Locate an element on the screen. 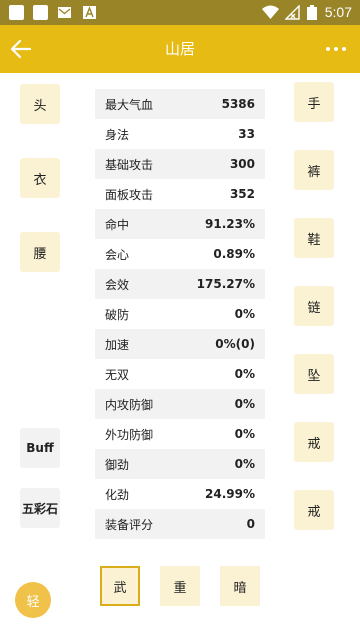  stat-label: 基础攻击 is located at coordinates (129, 164).